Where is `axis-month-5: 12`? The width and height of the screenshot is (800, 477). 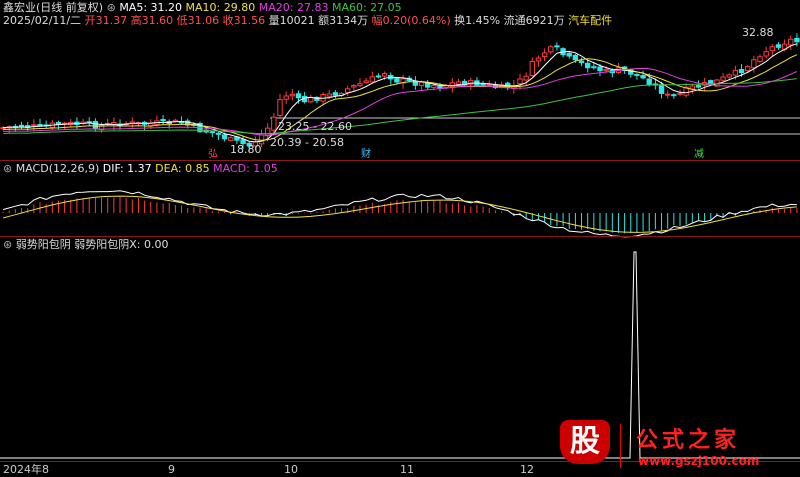
axis-month-5: 12 is located at coordinates (527, 469).